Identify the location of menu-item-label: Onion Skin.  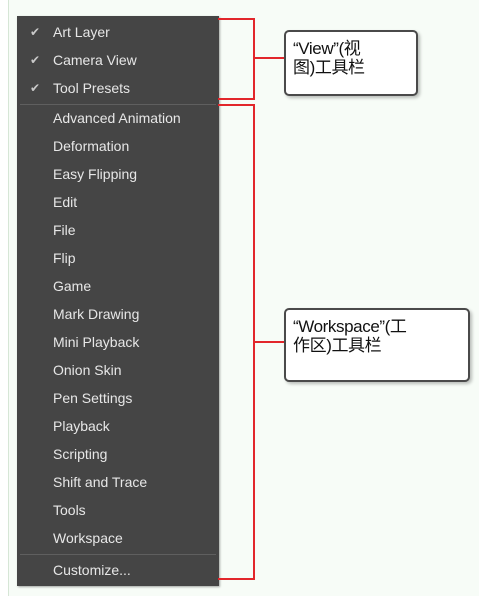
(87, 370).